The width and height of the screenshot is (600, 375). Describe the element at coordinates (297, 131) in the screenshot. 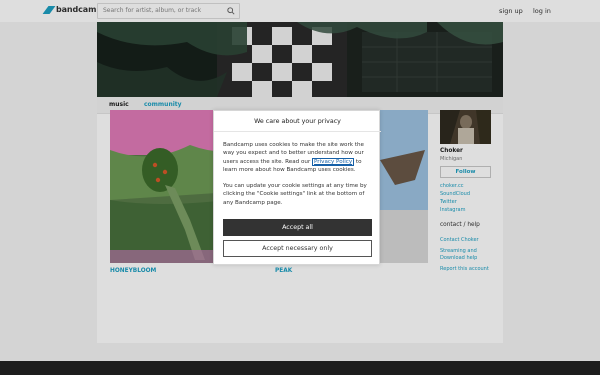

I see `divider` at that location.